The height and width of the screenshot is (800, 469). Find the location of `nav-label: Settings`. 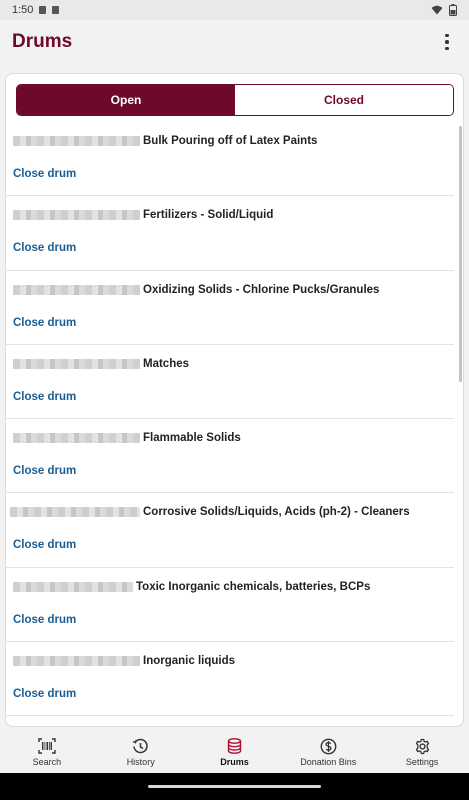

nav-label: Settings is located at coordinates (422, 762).